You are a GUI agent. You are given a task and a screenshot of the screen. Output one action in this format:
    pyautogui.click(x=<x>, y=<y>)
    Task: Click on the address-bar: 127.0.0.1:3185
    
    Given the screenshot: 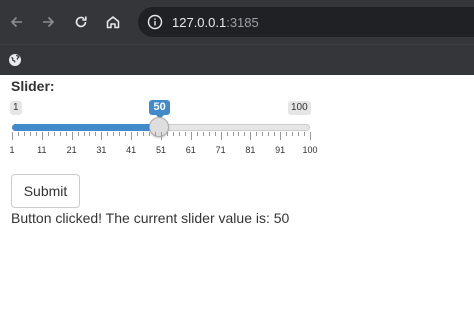 What is the action you would take?
    pyautogui.click(x=306, y=22)
    